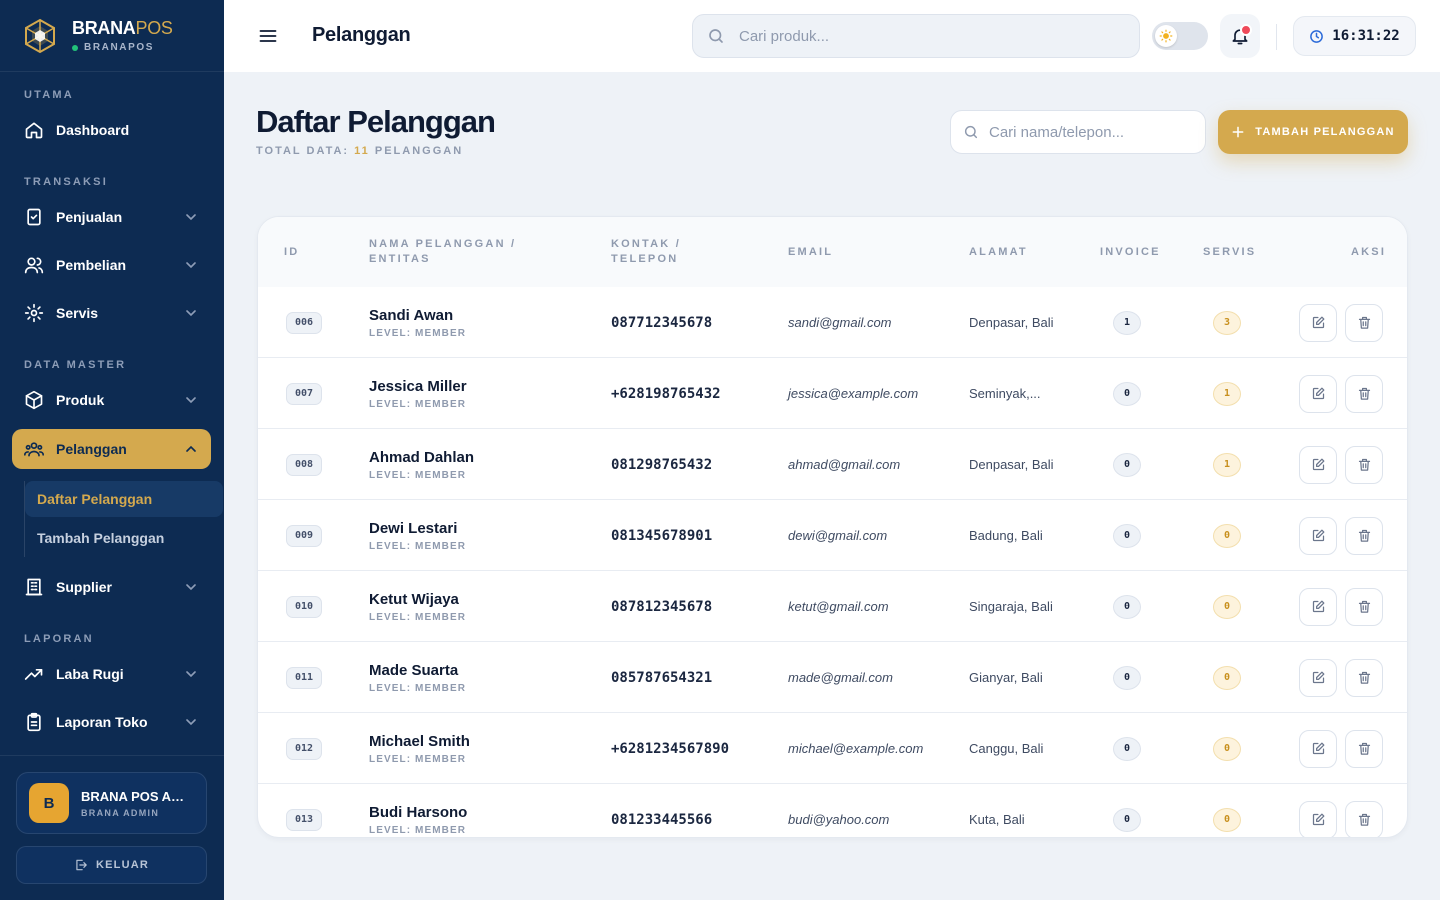 This screenshot has height=900, width=1440. What do you see at coordinates (418, 386) in the screenshot?
I see `customer-name: Jessica Miller` at bounding box center [418, 386].